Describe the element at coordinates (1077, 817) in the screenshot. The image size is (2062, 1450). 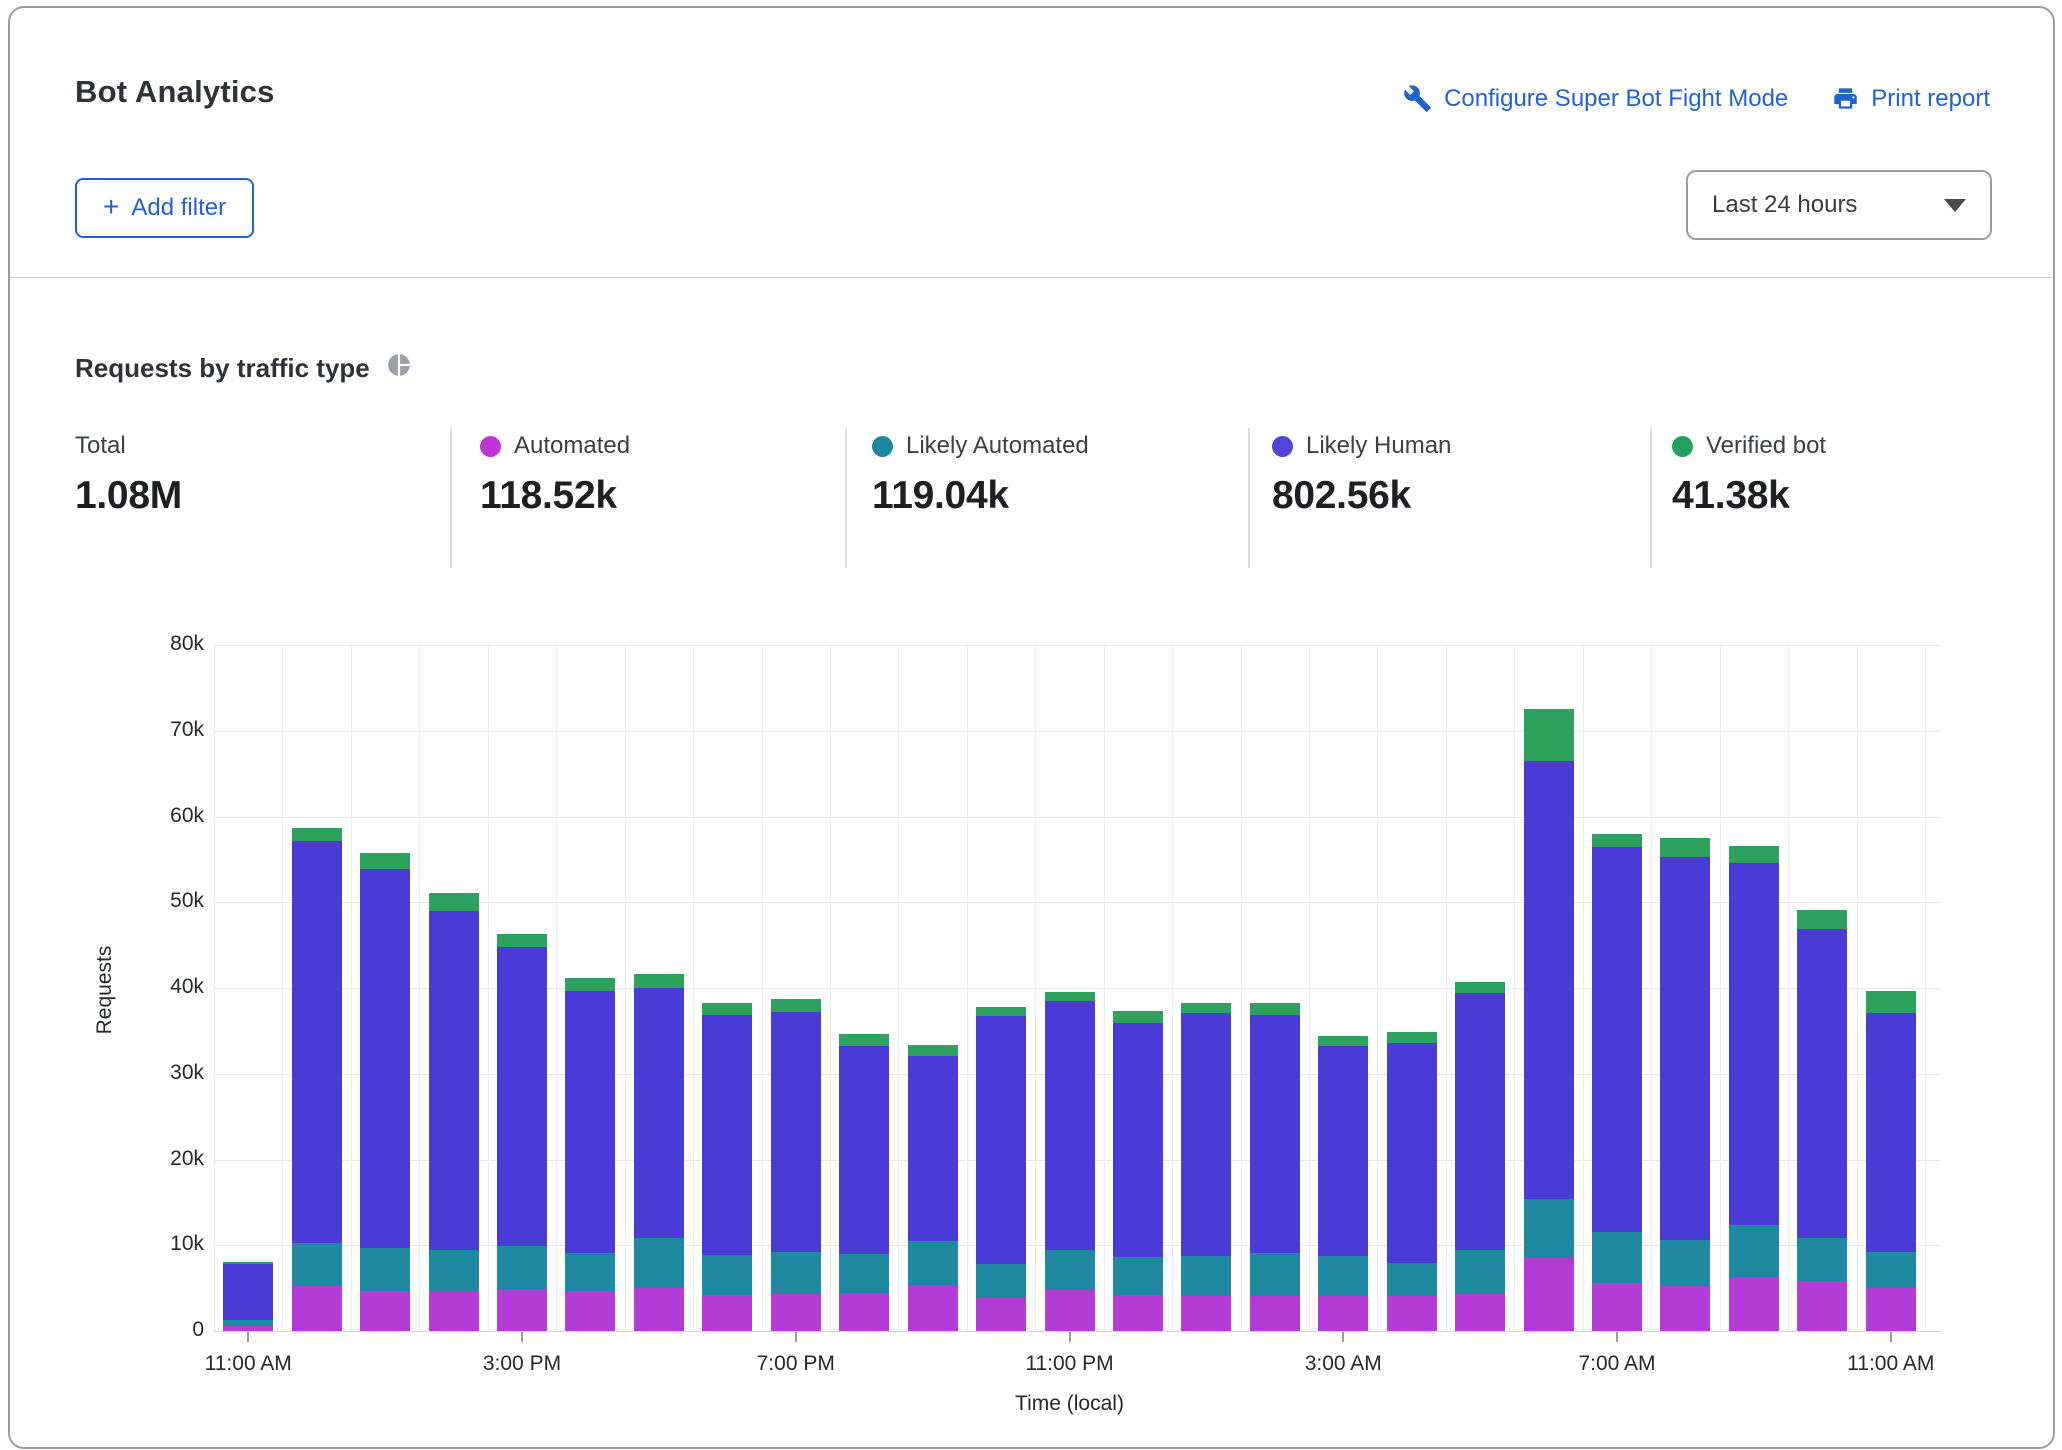
I see `gridline-y-60k` at that location.